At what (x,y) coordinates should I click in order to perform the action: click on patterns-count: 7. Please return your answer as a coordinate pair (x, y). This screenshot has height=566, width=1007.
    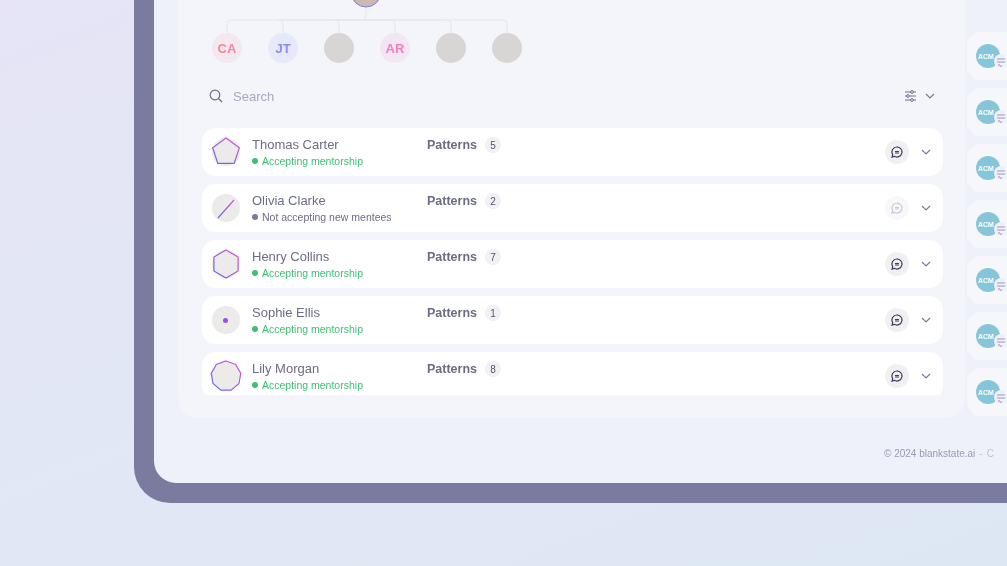
    Looking at the image, I should click on (493, 257).